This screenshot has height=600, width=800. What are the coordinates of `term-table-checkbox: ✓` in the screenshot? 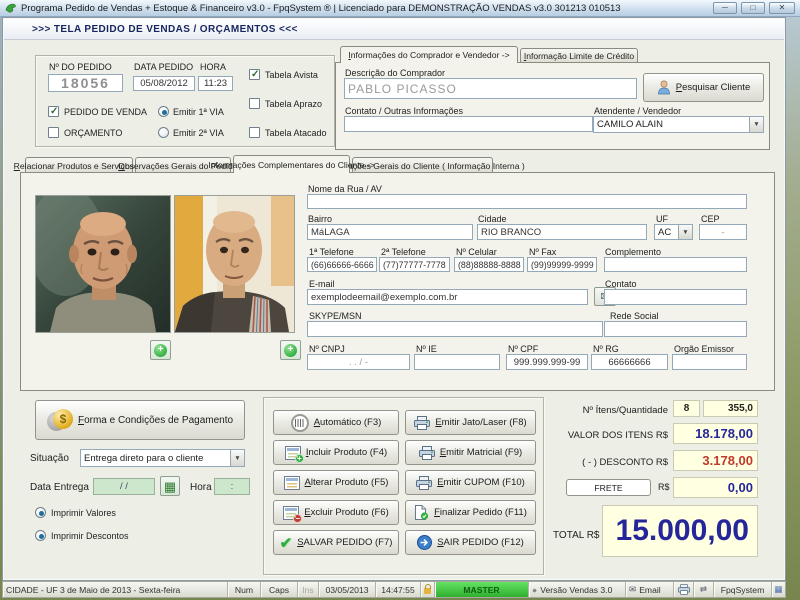 It's located at (254, 103).